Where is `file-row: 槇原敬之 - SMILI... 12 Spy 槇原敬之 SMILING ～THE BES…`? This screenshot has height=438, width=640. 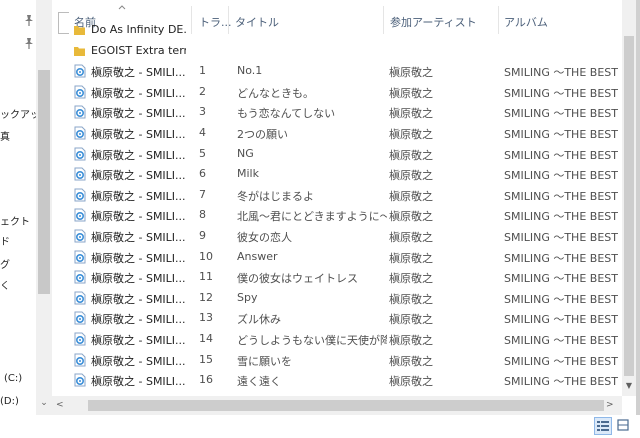
file-row: 槇原敬之 - SMILI... 12 Spy 槇原敬之 SMILING ～THE BES… is located at coordinates (337, 298).